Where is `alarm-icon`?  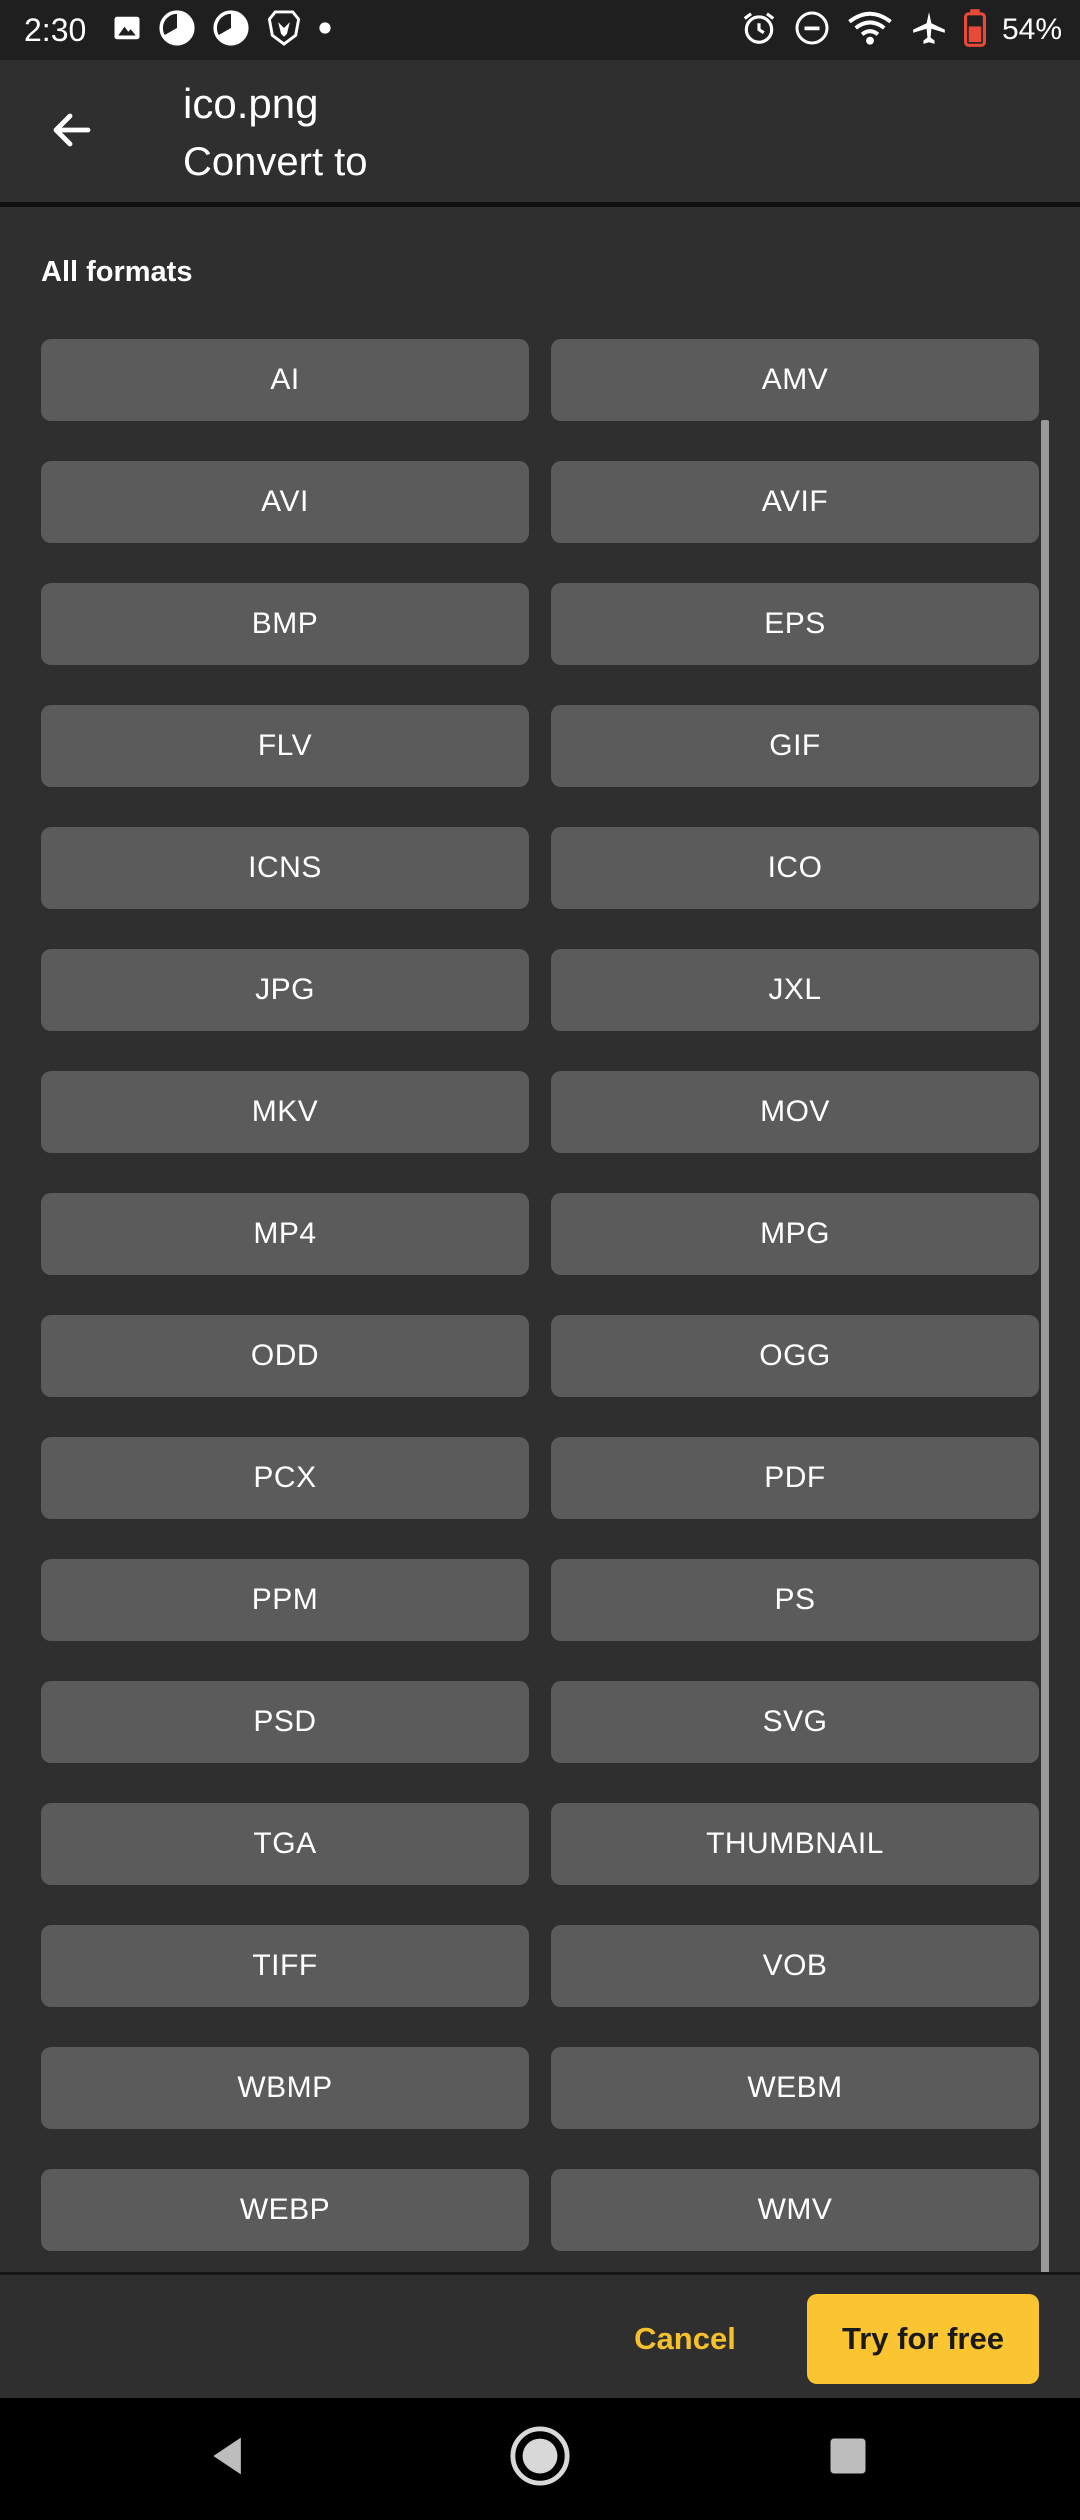
alarm-icon is located at coordinates (759, 30).